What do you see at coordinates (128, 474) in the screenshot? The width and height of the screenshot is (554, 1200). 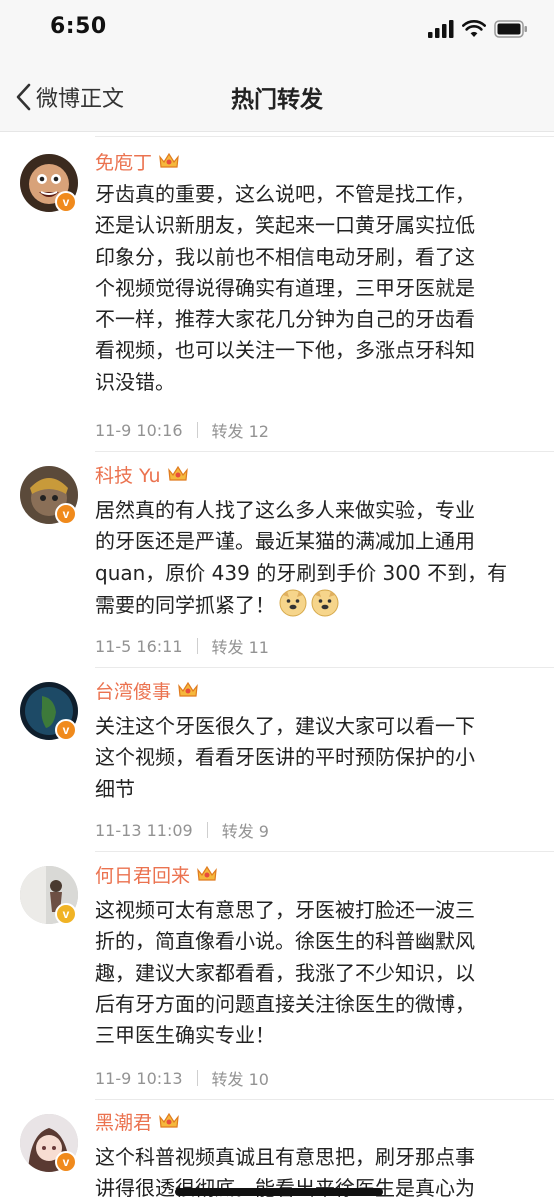 I see `username: 科技 Yu` at bounding box center [128, 474].